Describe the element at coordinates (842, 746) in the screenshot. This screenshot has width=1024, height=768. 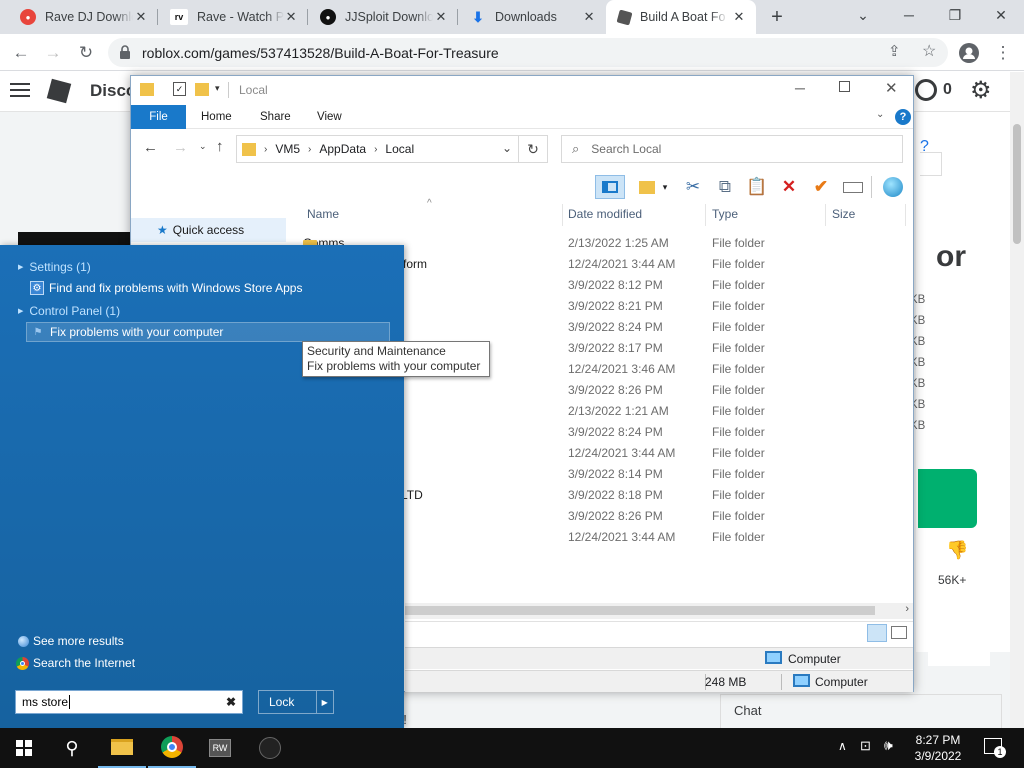
I see `show-hidden-icons-icon: ∧` at that location.